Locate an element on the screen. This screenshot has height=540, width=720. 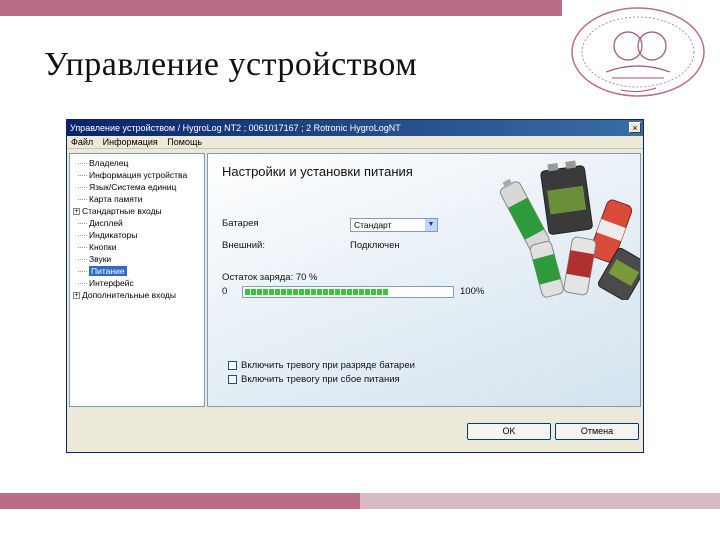
ok-button: OK is located at coordinates (509, 431).